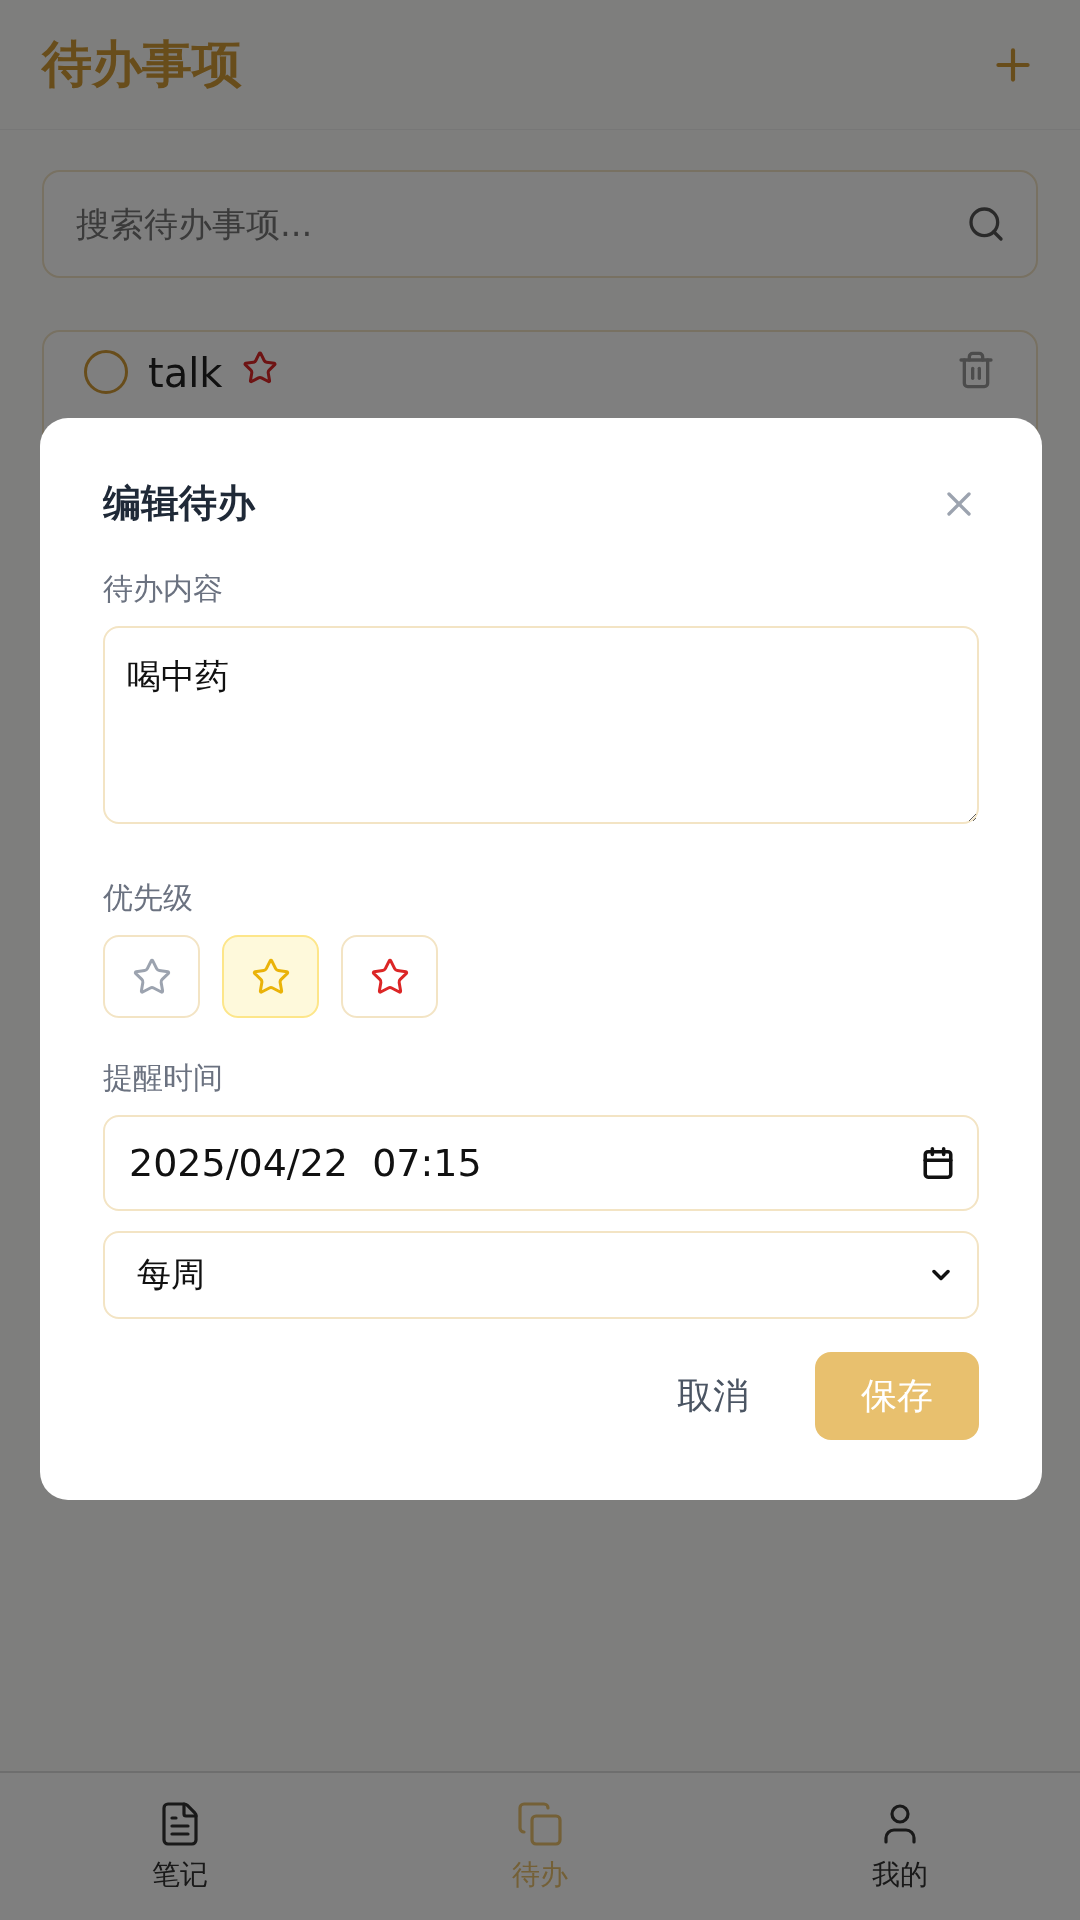 This screenshot has height=1920, width=1080. What do you see at coordinates (179, 503) in the screenshot?
I see `dialog-title: 编辑待办` at bounding box center [179, 503].